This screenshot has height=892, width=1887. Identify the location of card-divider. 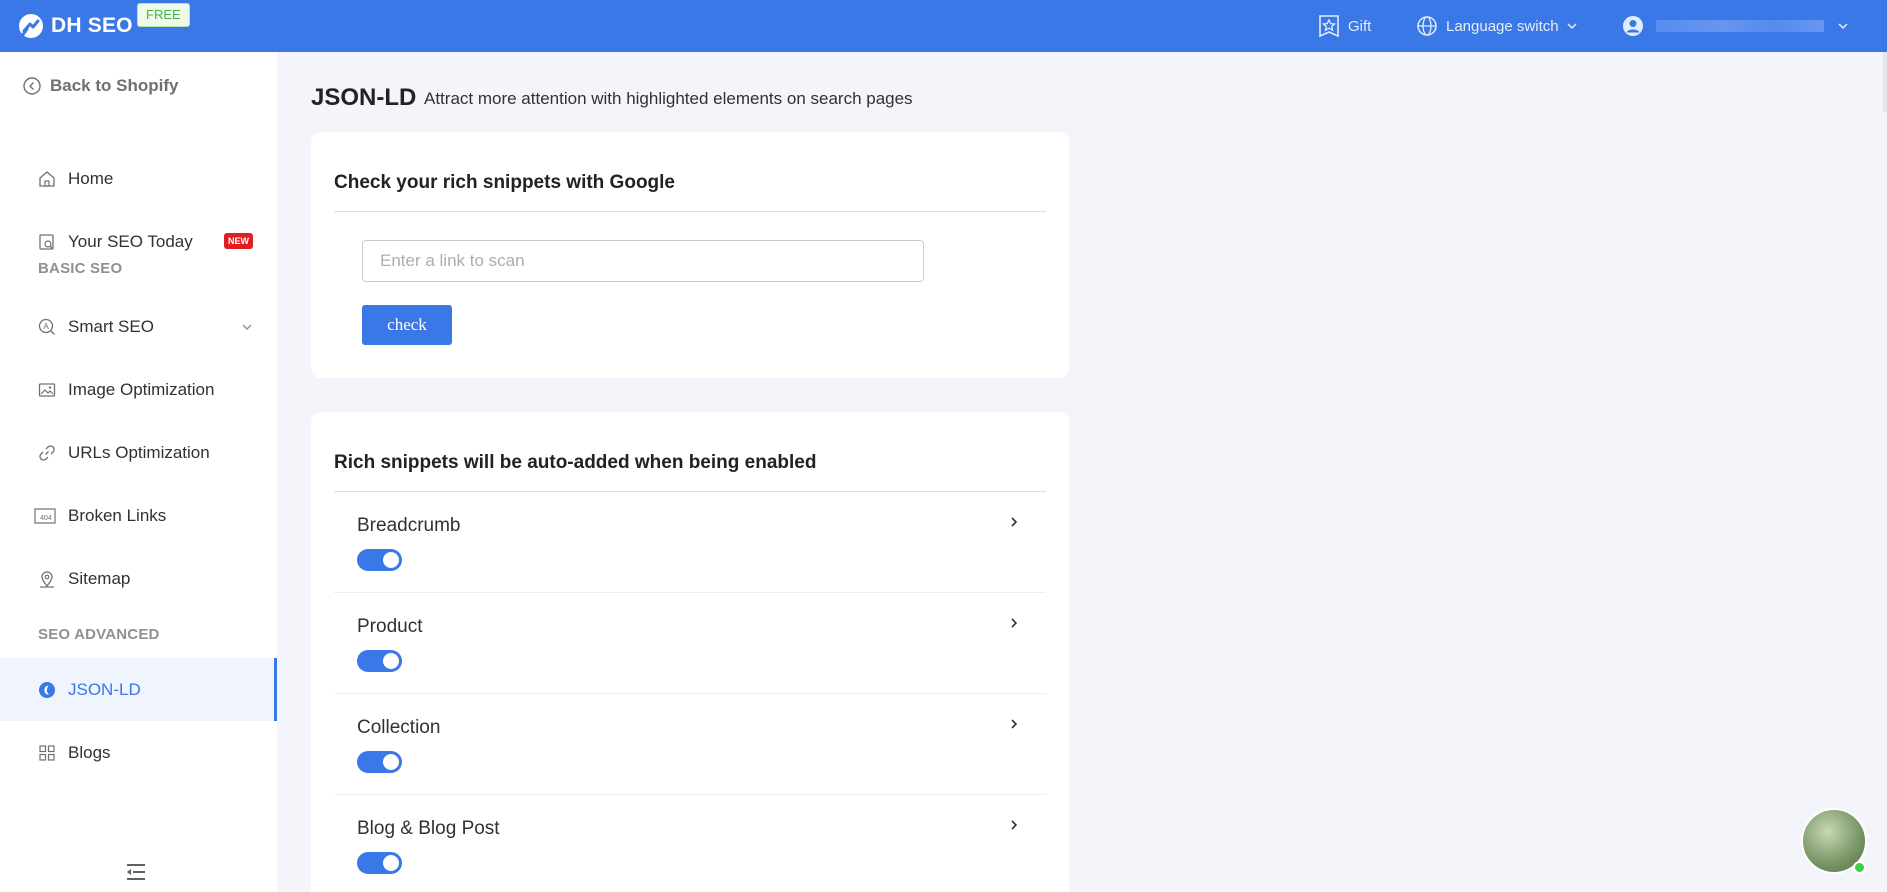
(690, 211).